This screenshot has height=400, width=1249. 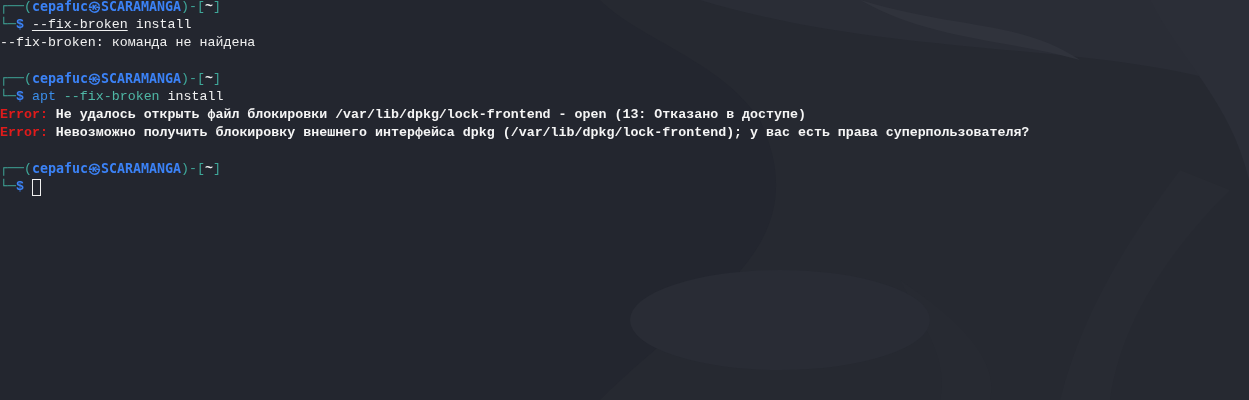 I want to click on error-message: Невозможно получить блокировку внешнего интерфейса dpkg (/var/lib/dpkg/lock-frontend); у вас есть права суперпользователя?, so click(x=542, y=133).